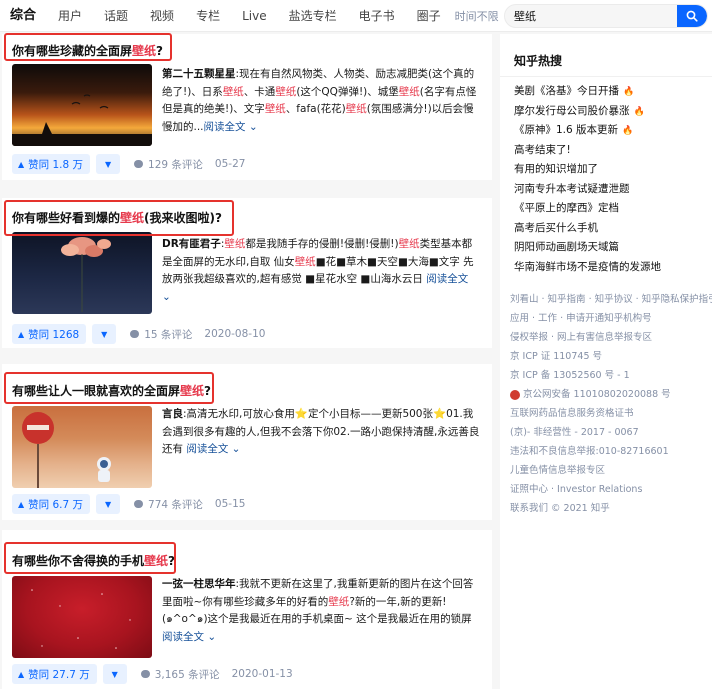  What do you see at coordinates (587, 92) in the screenshot?
I see `hot-search-item: 美剧《洛基》今日开播 🔥` at bounding box center [587, 92].